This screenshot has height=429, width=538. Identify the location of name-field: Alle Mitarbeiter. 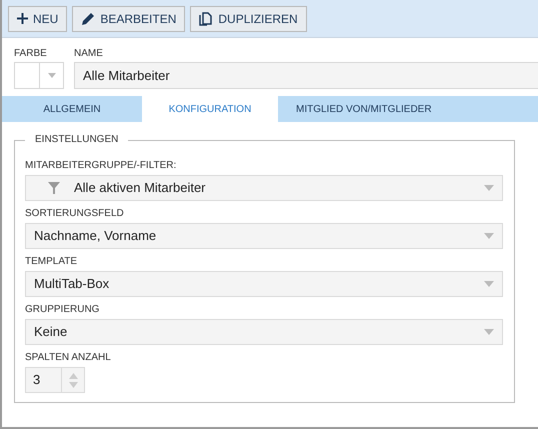
(306, 75).